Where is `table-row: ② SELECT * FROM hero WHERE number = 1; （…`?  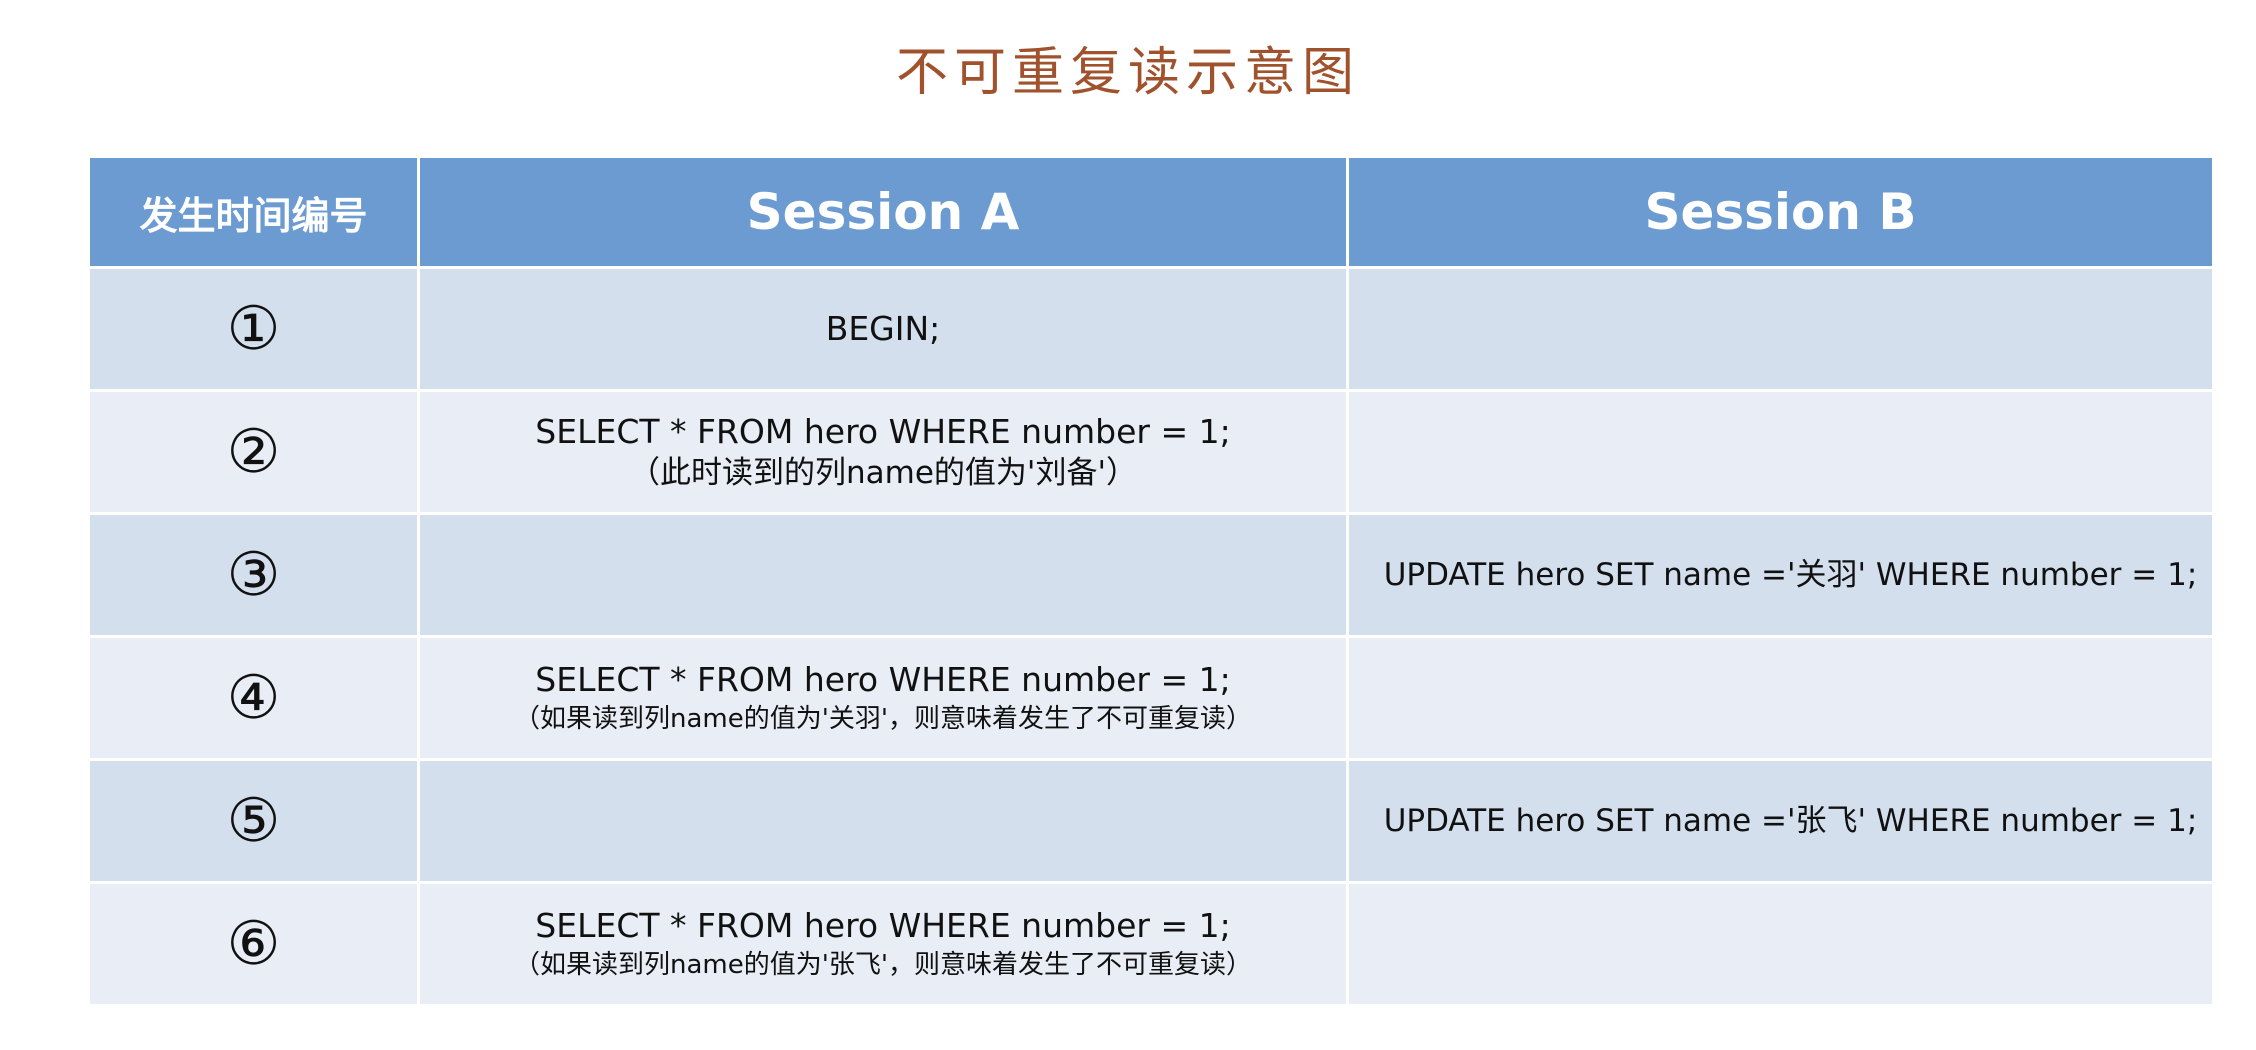
table-row: ② SELECT * FROM hero WHERE number = 1; （… is located at coordinates (1151, 452).